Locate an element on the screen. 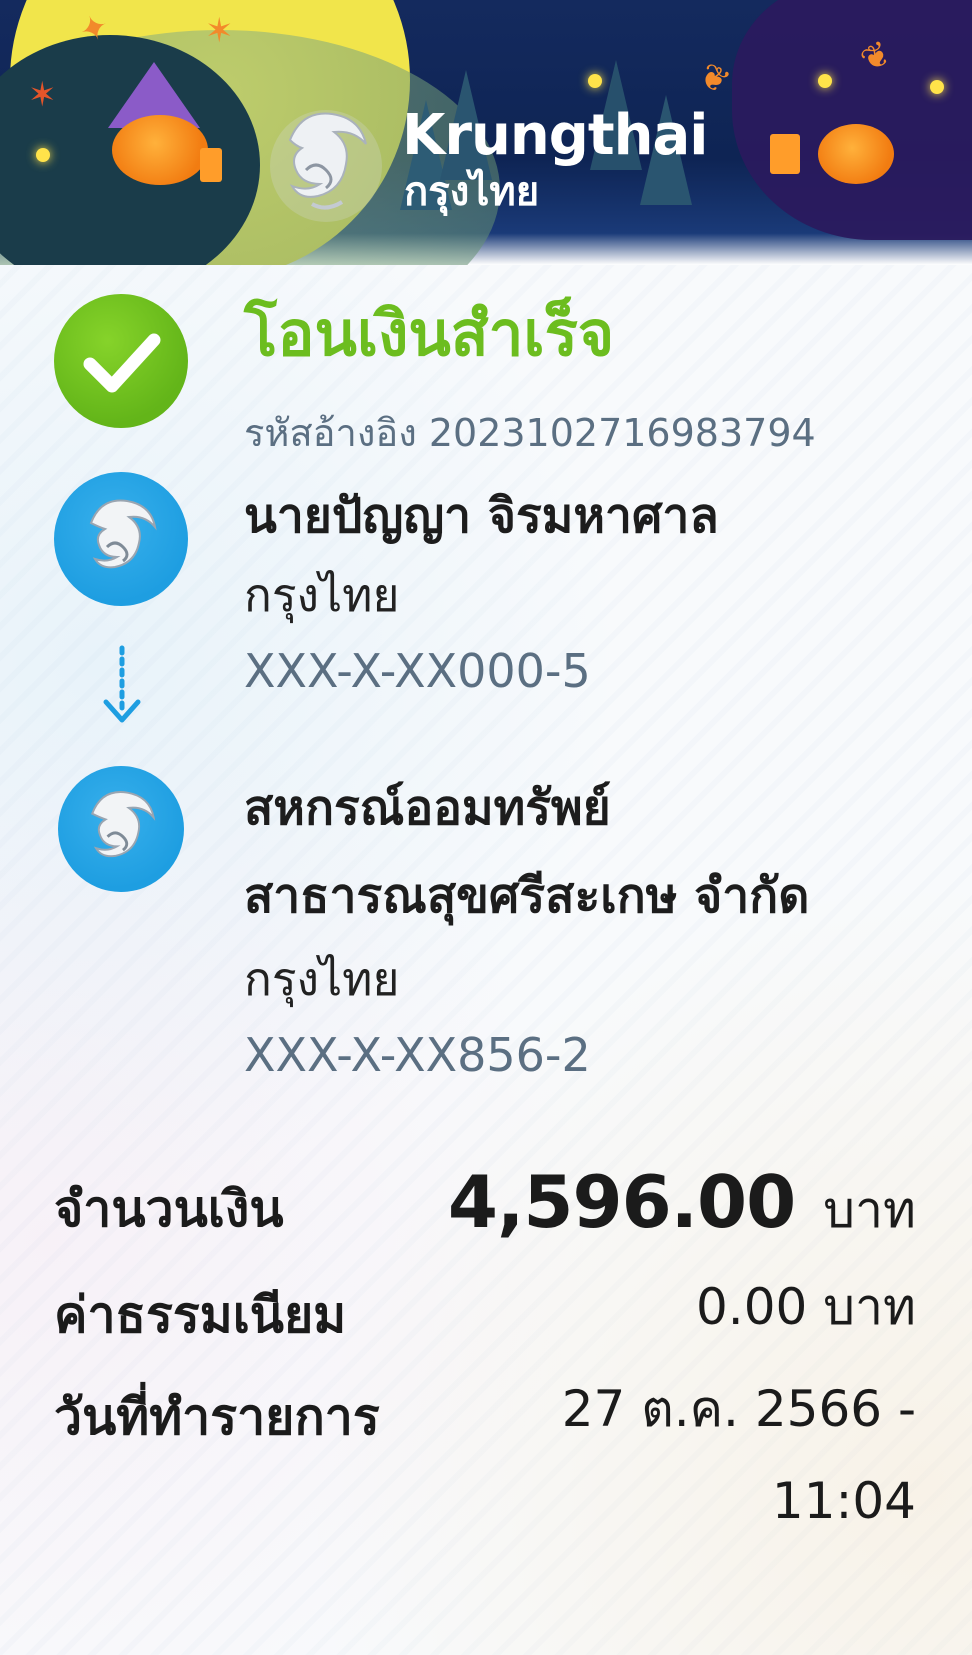 Image resolution: width=972 pixels, height=1655 pixels. receiver-account: XXX-X-XX856-2 is located at coordinates (417, 1055).